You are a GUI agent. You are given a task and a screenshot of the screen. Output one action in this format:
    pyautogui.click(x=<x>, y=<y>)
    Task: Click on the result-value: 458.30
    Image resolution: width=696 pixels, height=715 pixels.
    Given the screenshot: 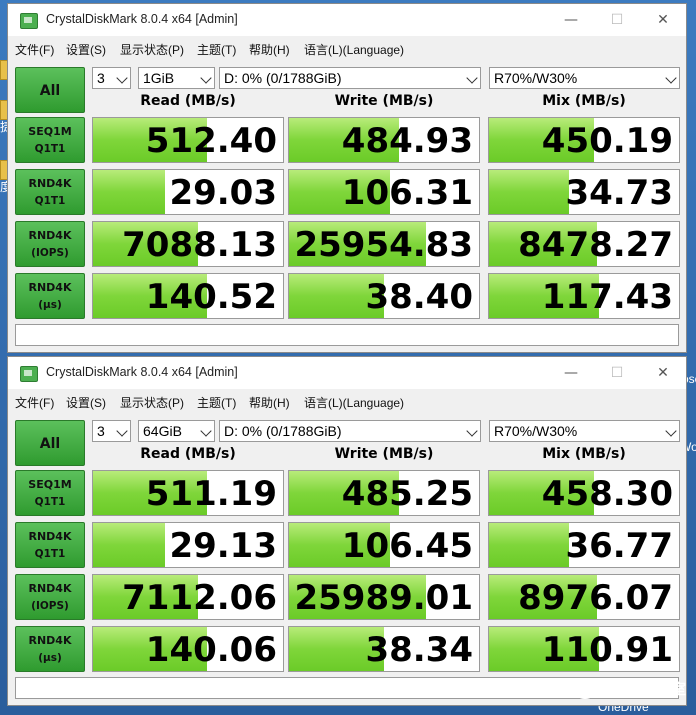 What is the action you would take?
    pyautogui.click(x=607, y=494)
    